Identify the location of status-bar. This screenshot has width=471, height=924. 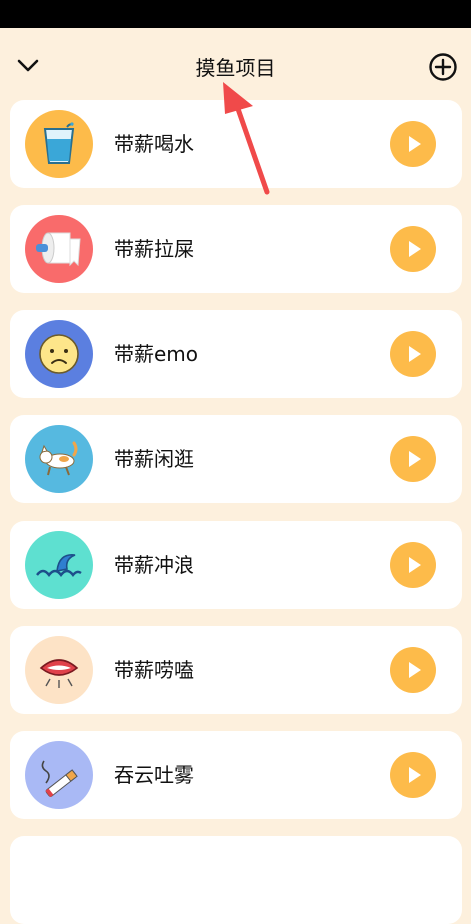
(235, 14).